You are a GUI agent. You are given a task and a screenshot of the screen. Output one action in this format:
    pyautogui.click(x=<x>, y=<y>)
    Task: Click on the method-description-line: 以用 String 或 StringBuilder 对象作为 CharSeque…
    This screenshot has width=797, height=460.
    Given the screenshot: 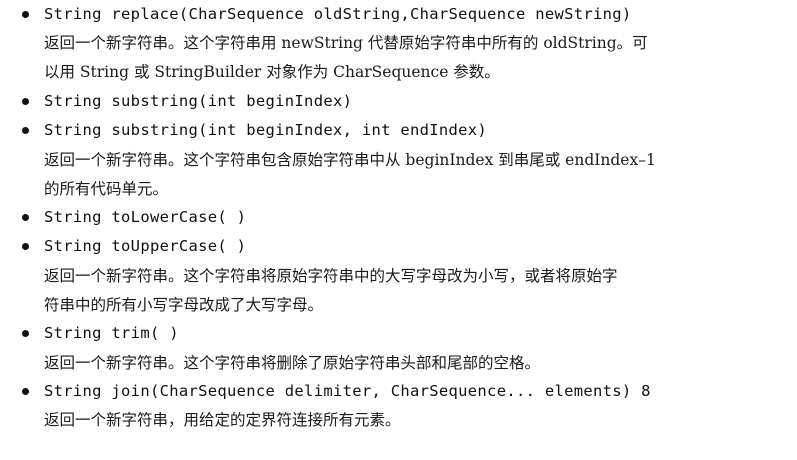 What is the action you would take?
    pyautogui.click(x=272, y=72)
    